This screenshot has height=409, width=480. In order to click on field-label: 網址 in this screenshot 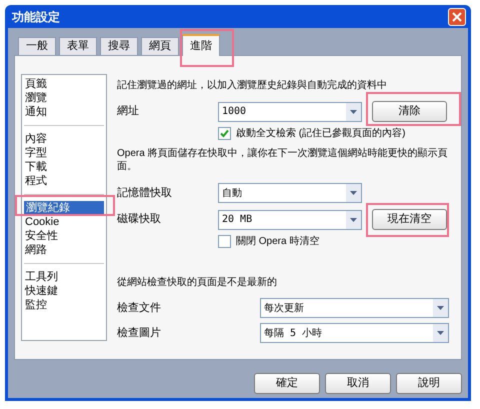, I will do `click(128, 112)`.